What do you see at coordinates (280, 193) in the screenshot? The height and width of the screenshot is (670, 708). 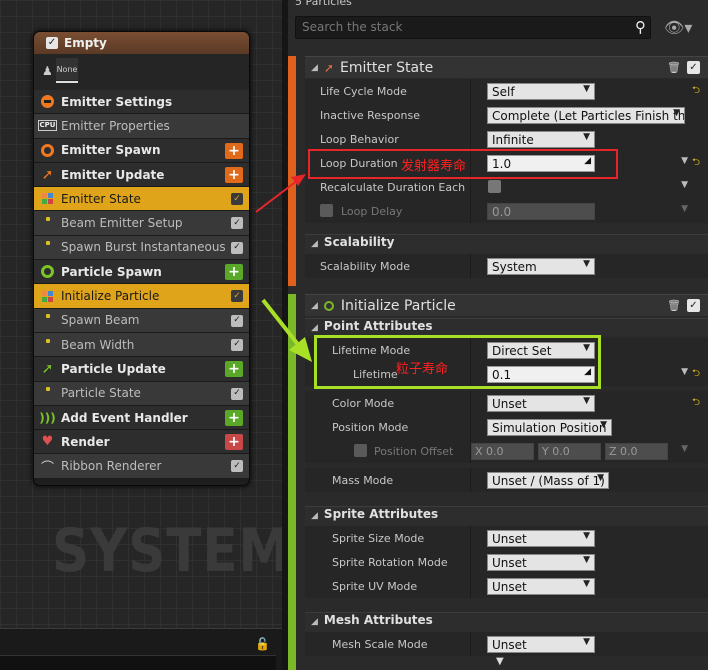 I see `red-arrow` at bounding box center [280, 193].